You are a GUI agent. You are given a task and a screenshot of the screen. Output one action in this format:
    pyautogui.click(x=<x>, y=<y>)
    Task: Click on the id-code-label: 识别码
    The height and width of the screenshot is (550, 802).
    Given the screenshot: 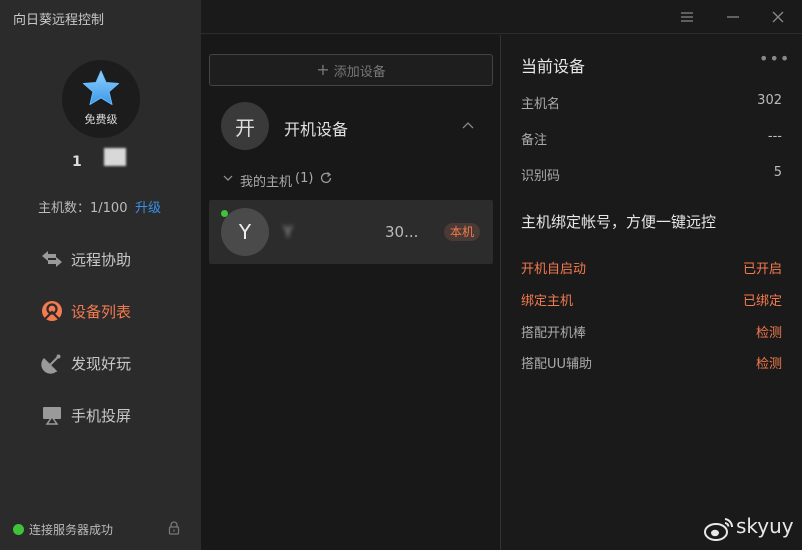 What is the action you would take?
    pyautogui.click(x=541, y=176)
    